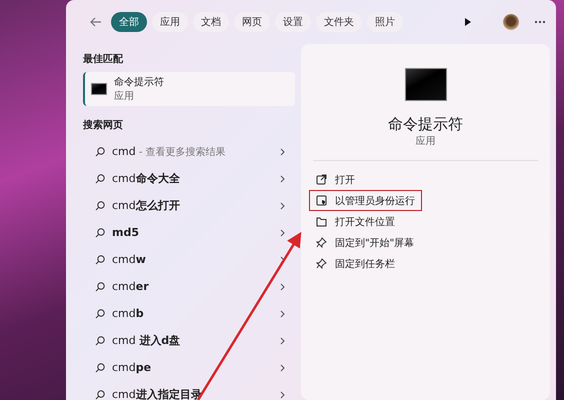 This screenshot has height=400, width=564. What do you see at coordinates (211, 22) in the screenshot?
I see `filter-tab: 文档` at bounding box center [211, 22].